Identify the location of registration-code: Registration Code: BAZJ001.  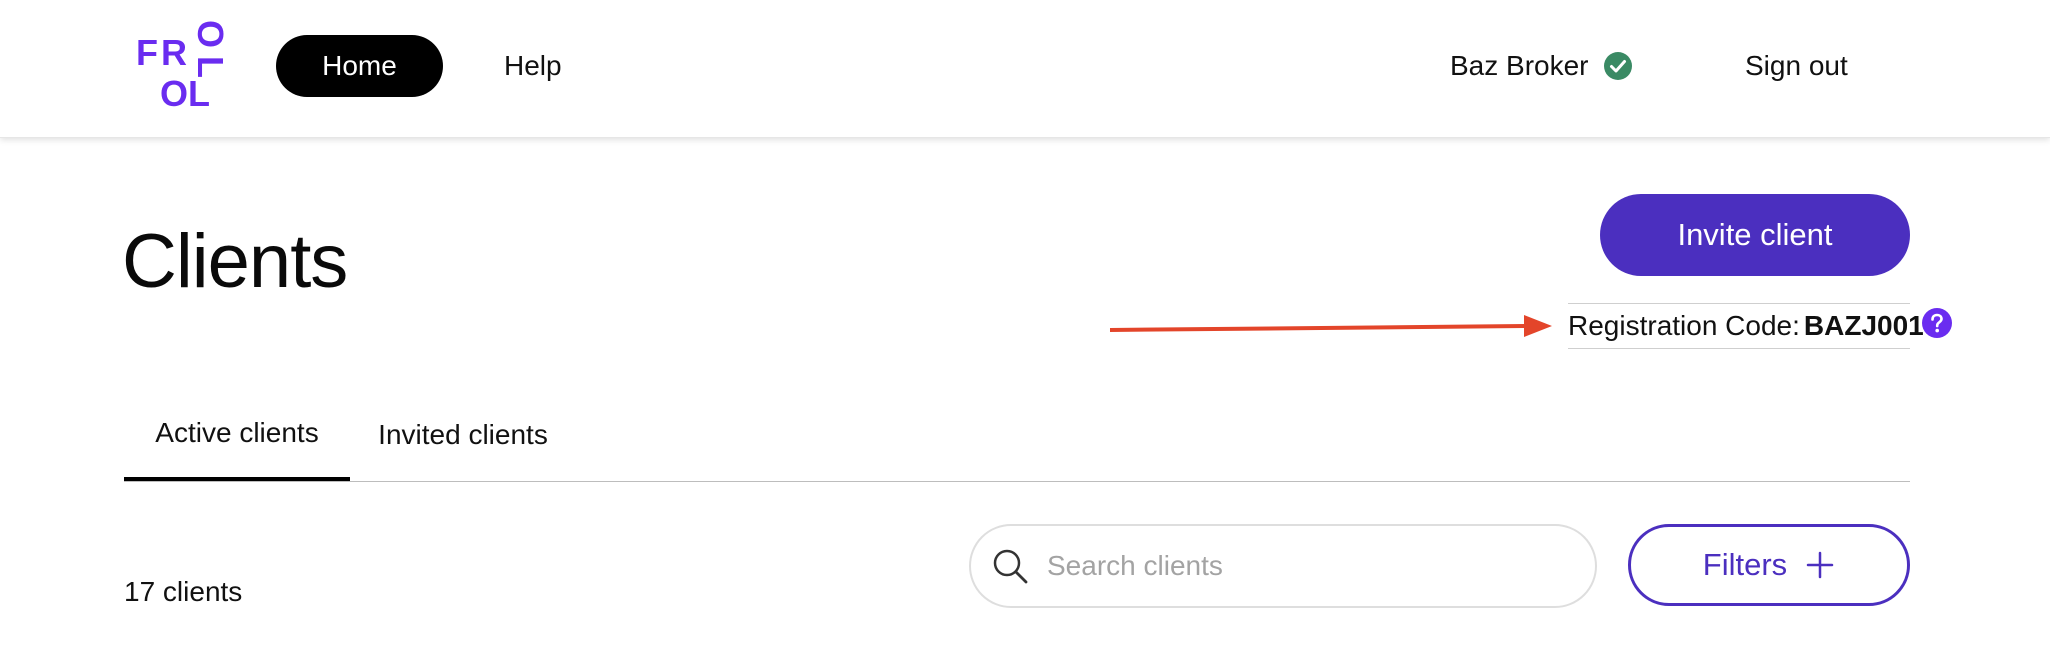
(1746, 326).